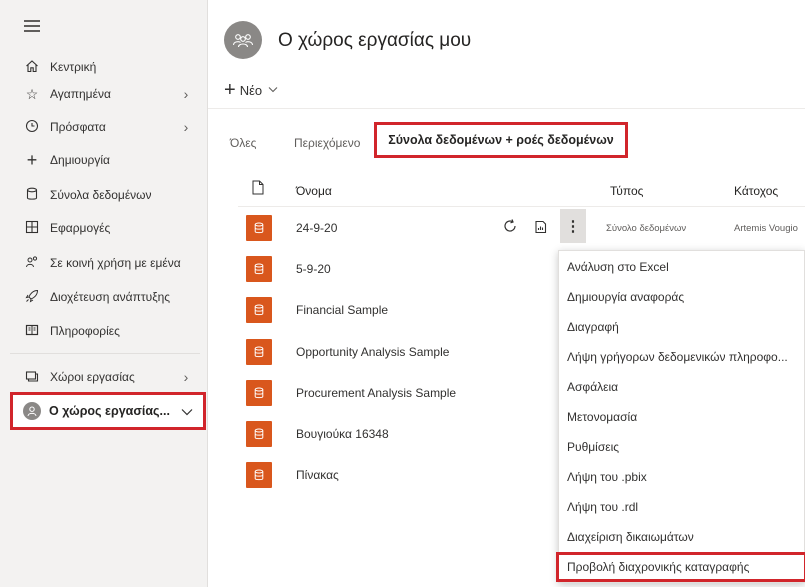 The height and width of the screenshot is (587, 805). Describe the element at coordinates (80, 228) in the screenshot. I see `sidebar-item-label: Εφαρμογές` at that location.